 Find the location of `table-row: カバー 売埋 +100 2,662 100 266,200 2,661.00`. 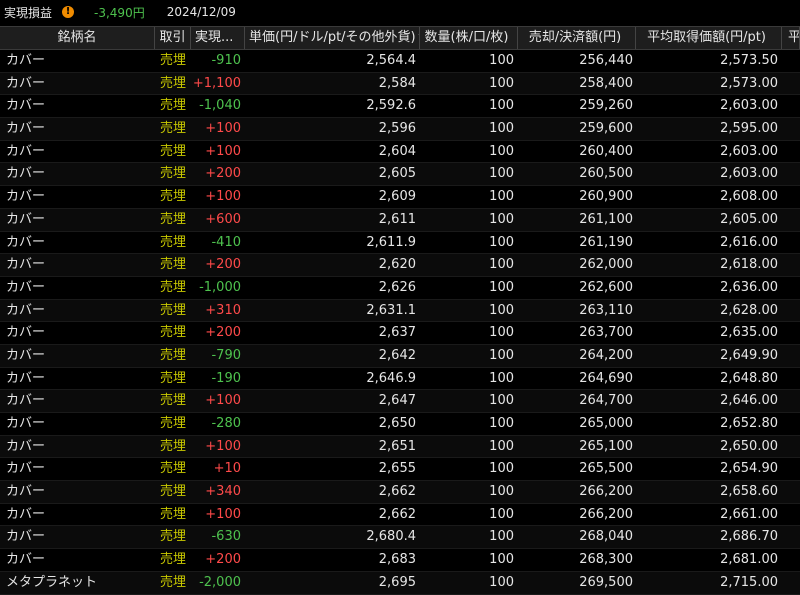

table-row: カバー 売埋 +100 2,662 100 266,200 2,661.00 is located at coordinates (400, 515).